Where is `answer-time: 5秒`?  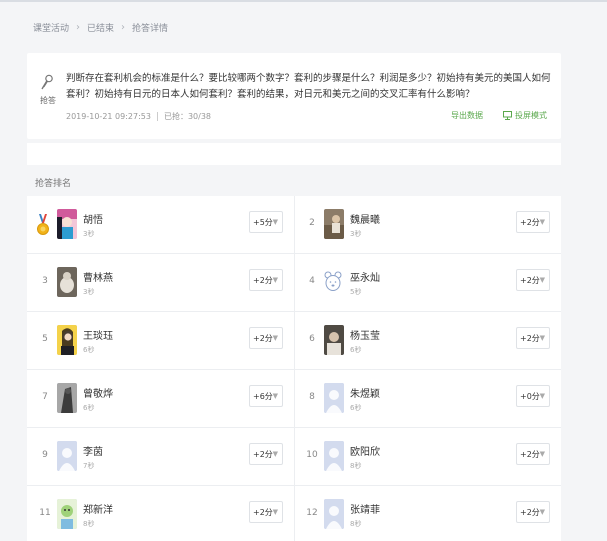
answer-time: 5秒 is located at coordinates (356, 292).